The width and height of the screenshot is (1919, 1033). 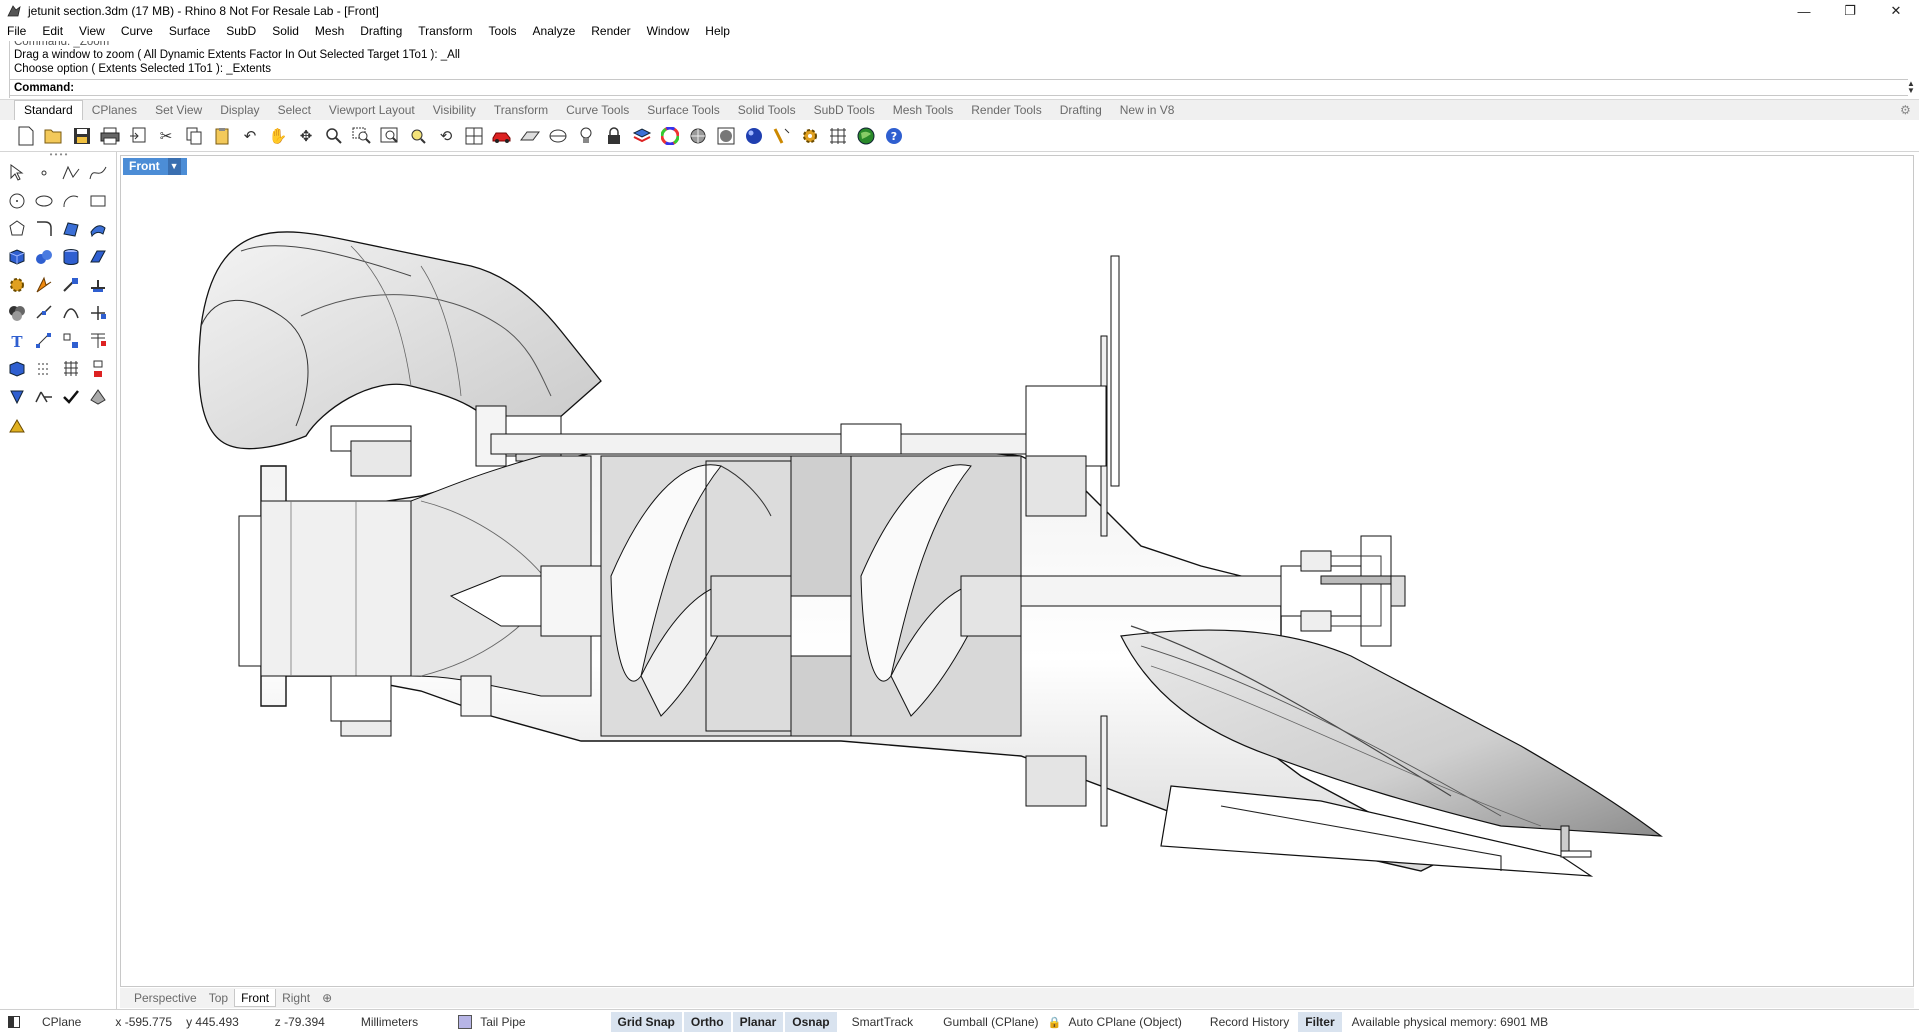 What do you see at coordinates (92, 31) in the screenshot?
I see `menu-view: View` at bounding box center [92, 31].